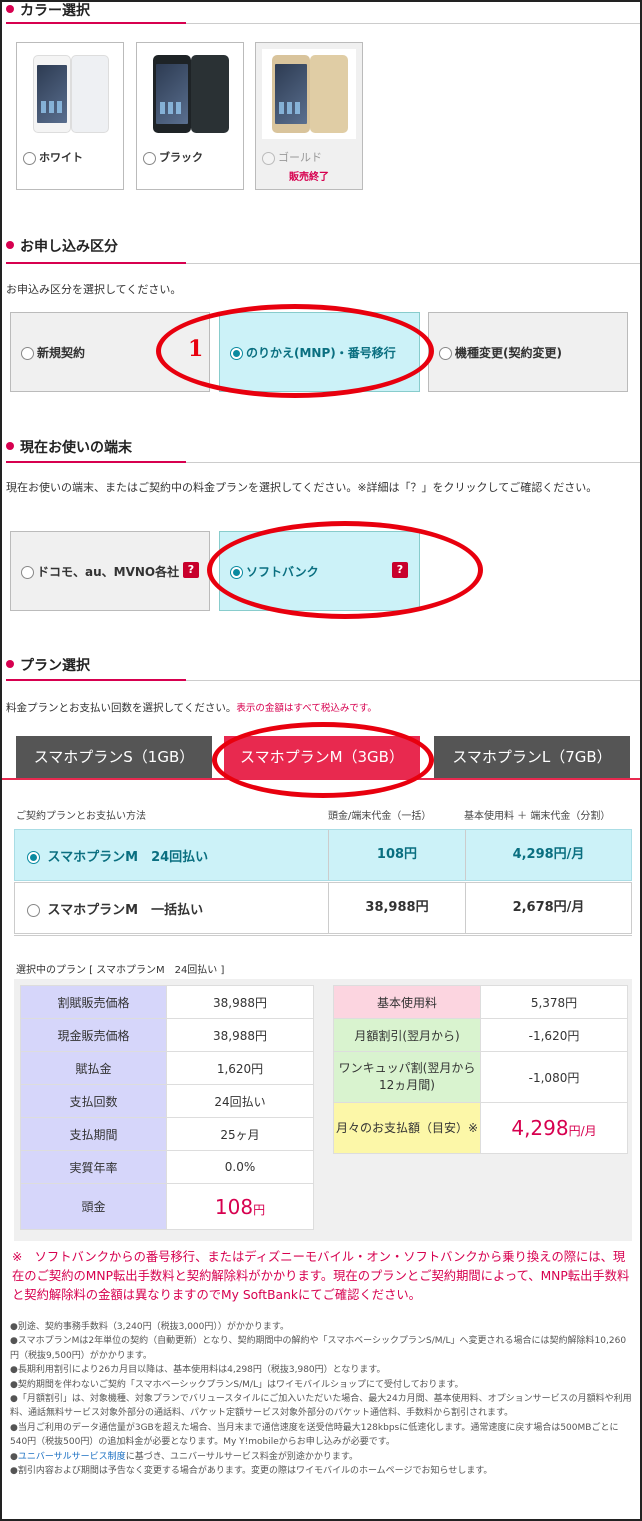 The image size is (642, 1521). Describe the element at coordinates (173, 157) in the screenshot. I see `color-label: ブラック` at that location.